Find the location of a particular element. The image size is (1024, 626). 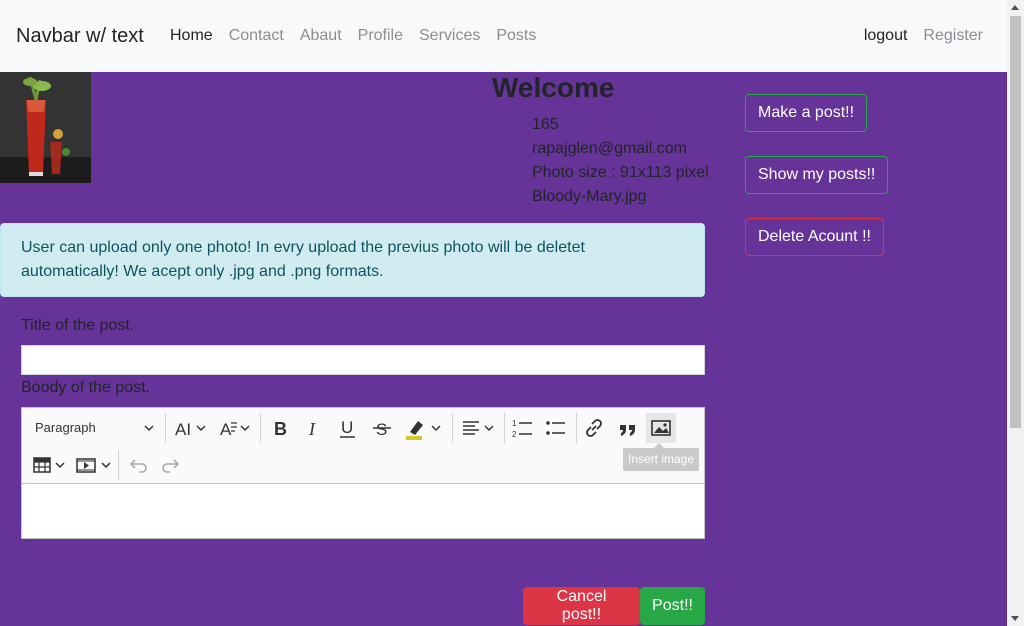

svg-text: I is located at coordinates (312, 429).